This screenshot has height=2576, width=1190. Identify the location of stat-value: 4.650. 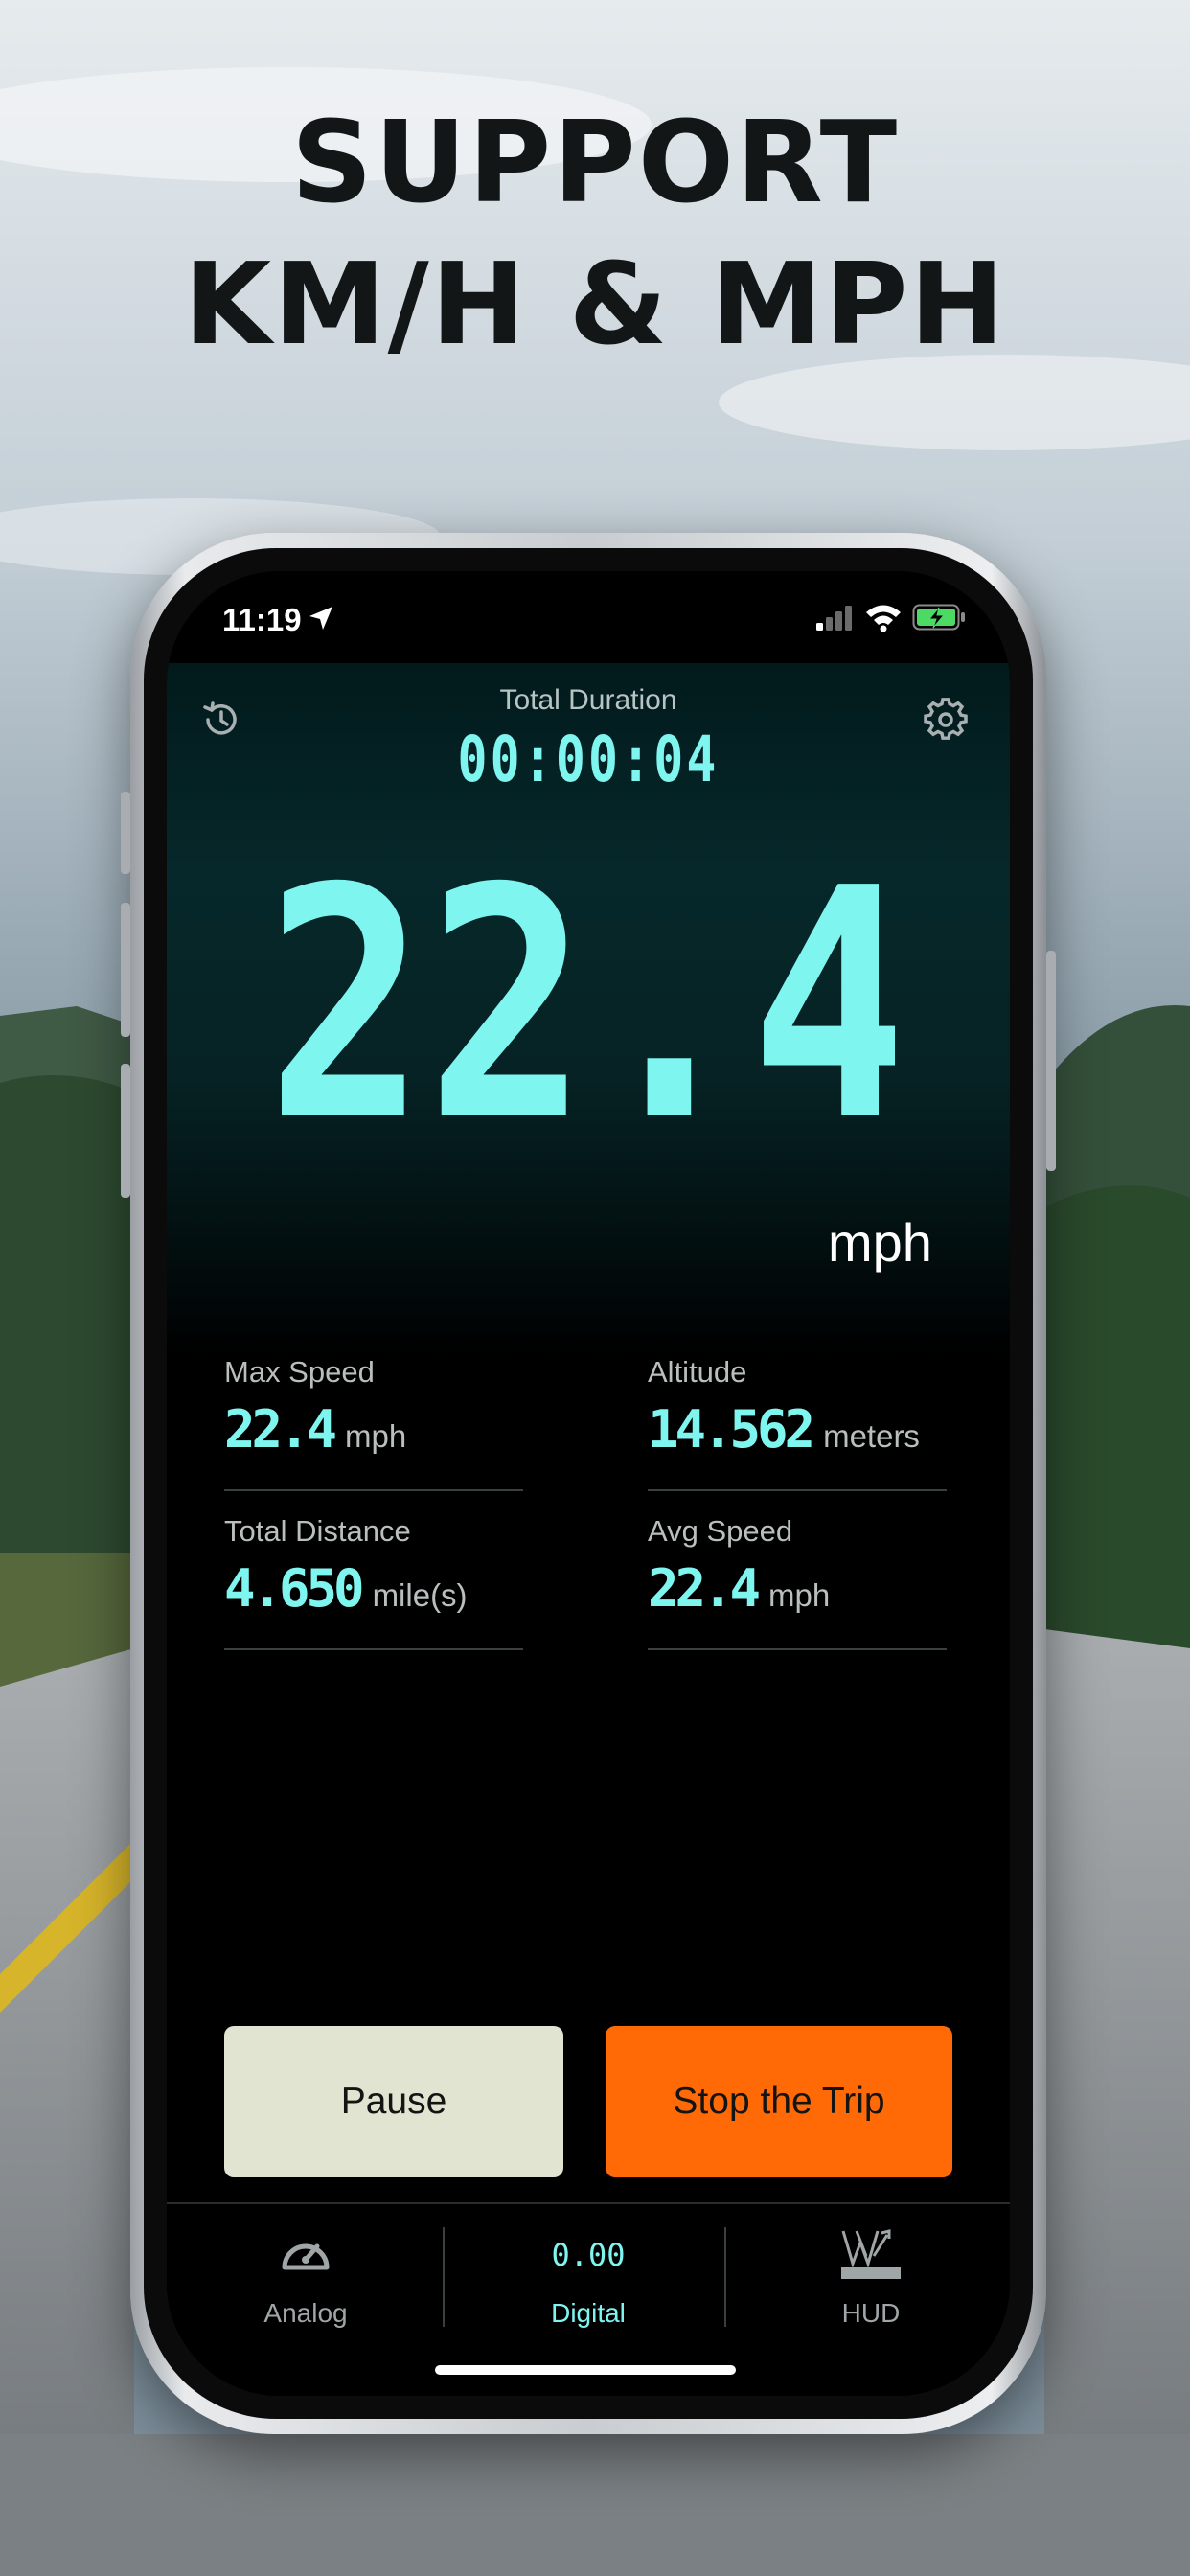
(295, 1588).